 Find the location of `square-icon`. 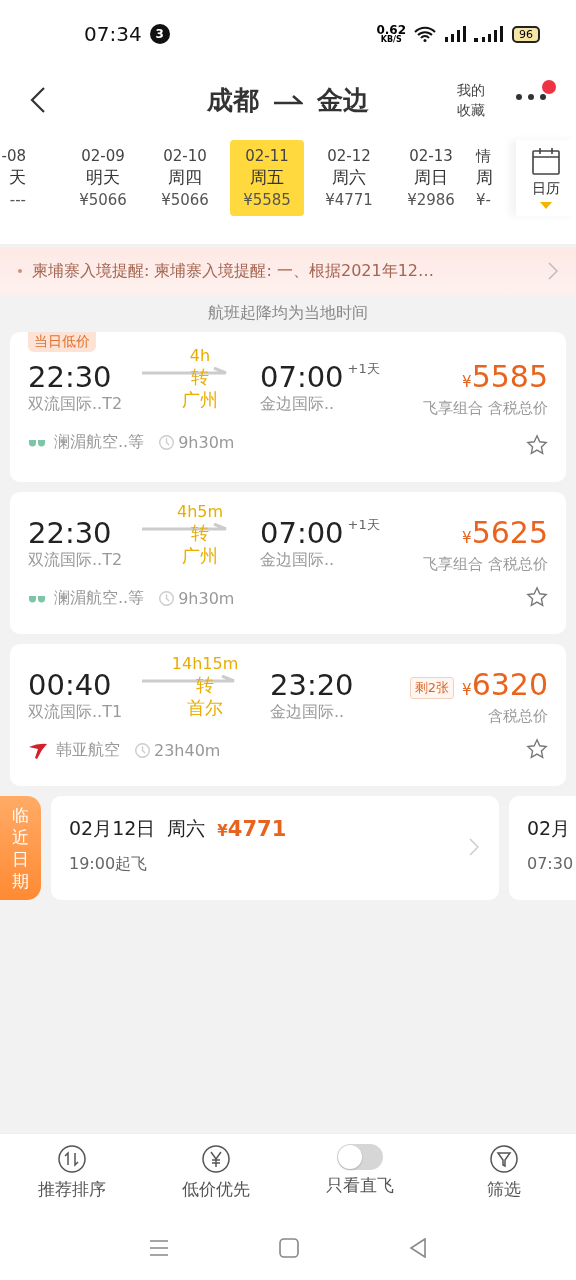

square-icon is located at coordinates (289, 1247).